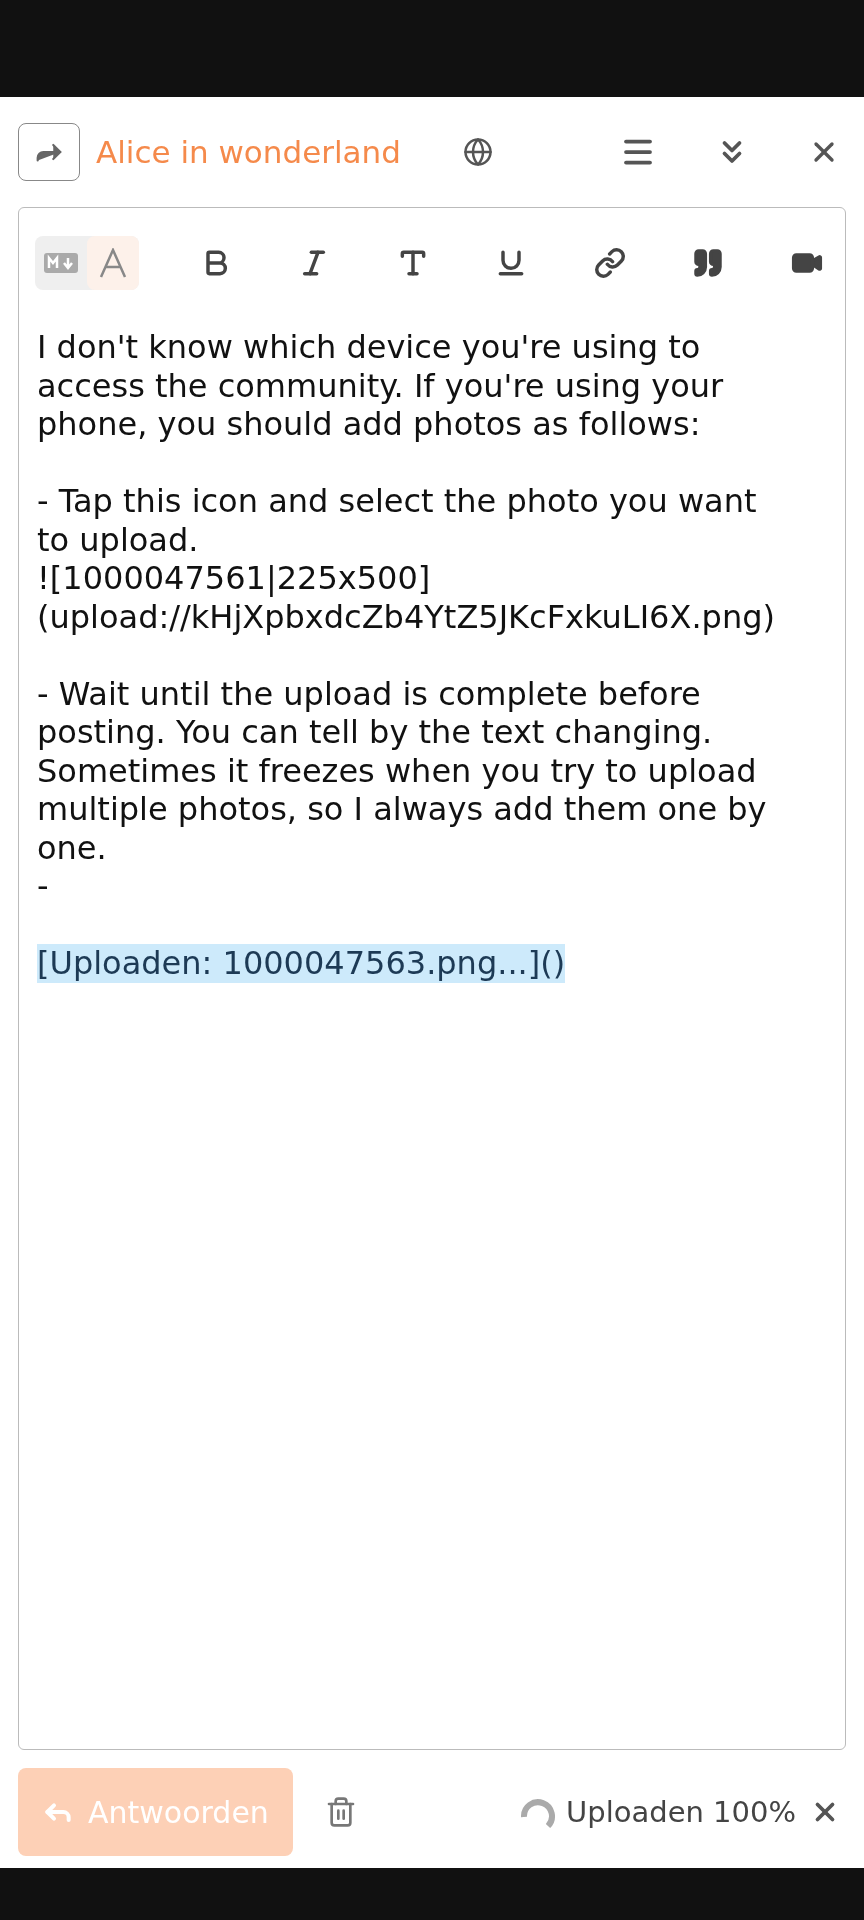 Image resolution: width=864 pixels, height=1920 pixels. Describe the element at coordinates (248, 152) in the screenshot. I see `topic-title: Alice in wonderland` at that location.